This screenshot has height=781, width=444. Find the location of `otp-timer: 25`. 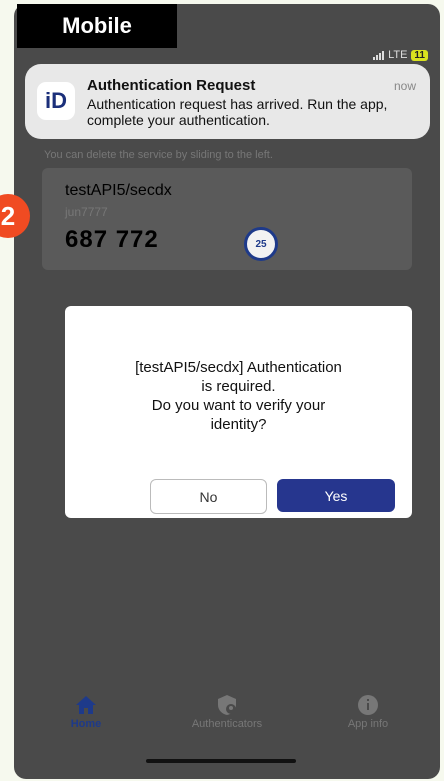

otp-timer: 25 is located at coordinates (261, 244).